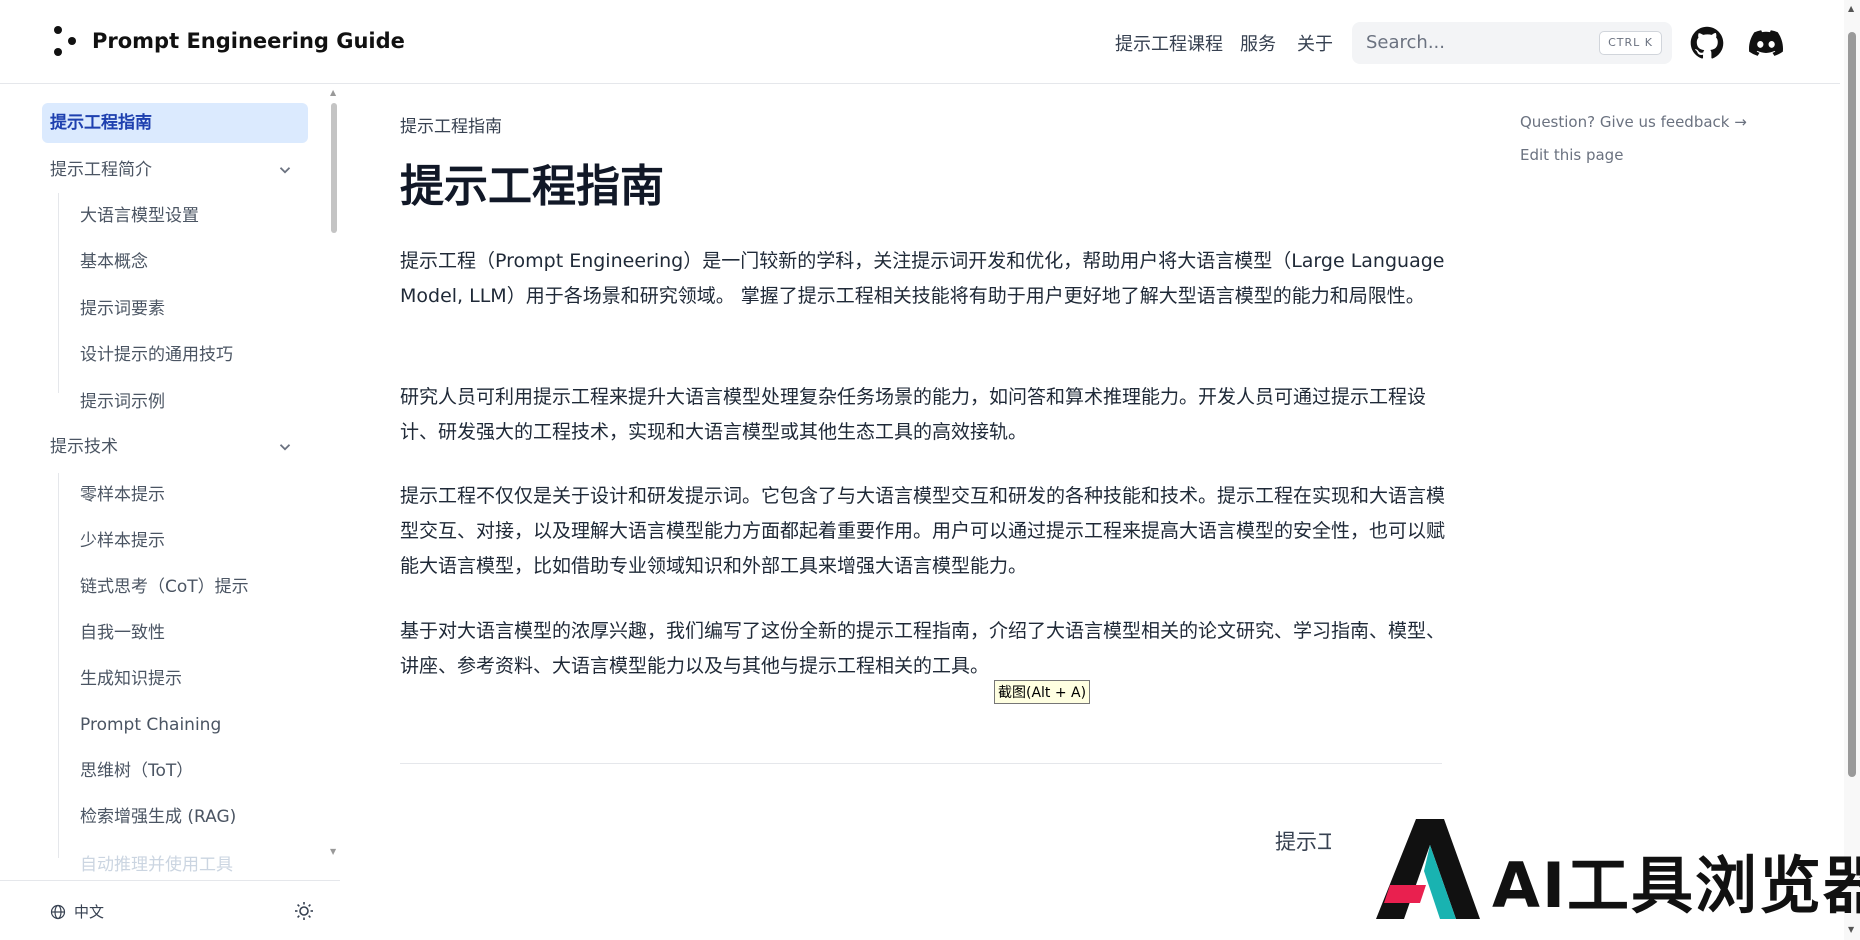 This screenshot has width=1860, height=940. I want to click on sidebar-item-rag: 检索增强生成 (RAG), so click(158, 817).